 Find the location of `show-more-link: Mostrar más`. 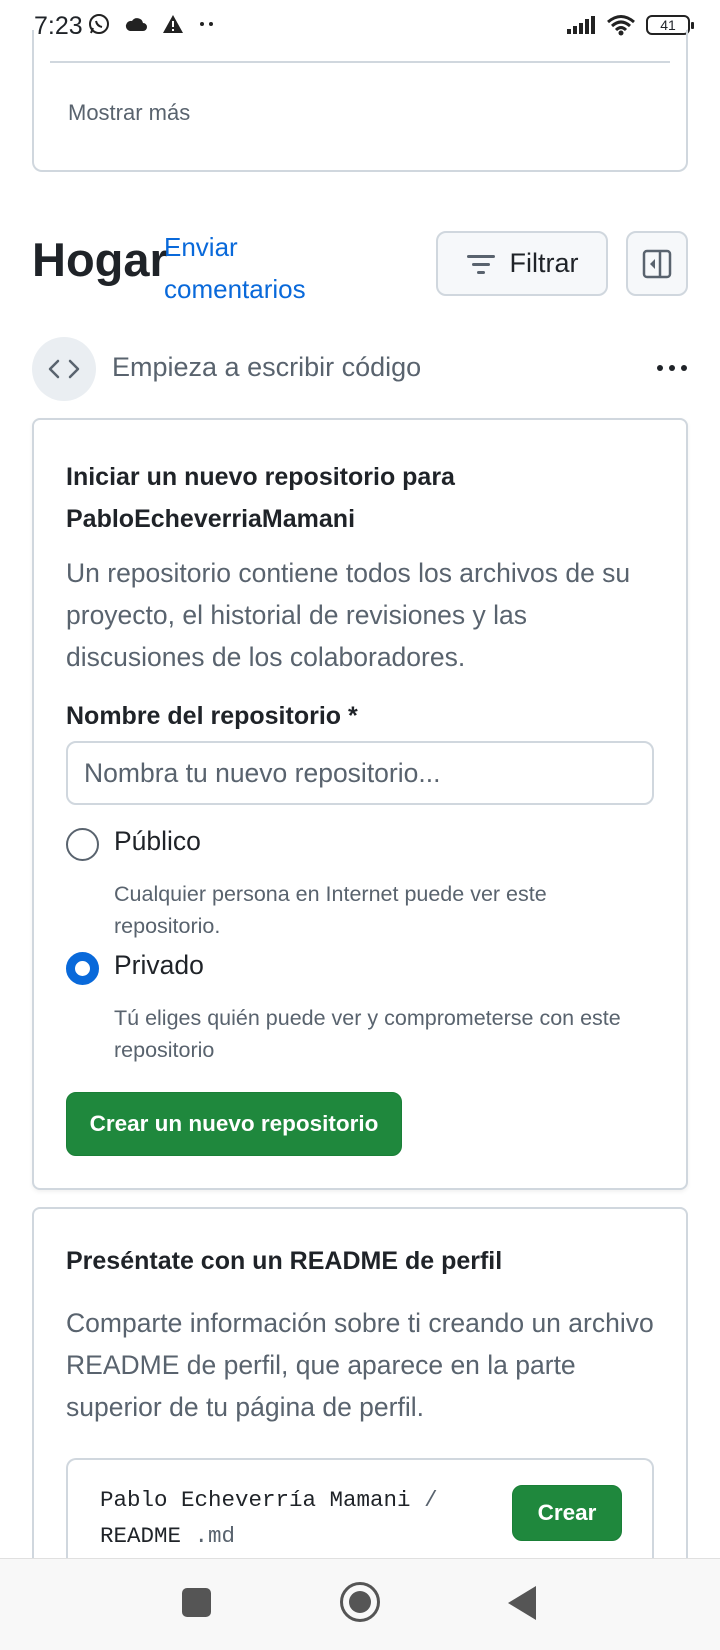

show-more-link: Mostrar más is located at coordinates (129, 113).